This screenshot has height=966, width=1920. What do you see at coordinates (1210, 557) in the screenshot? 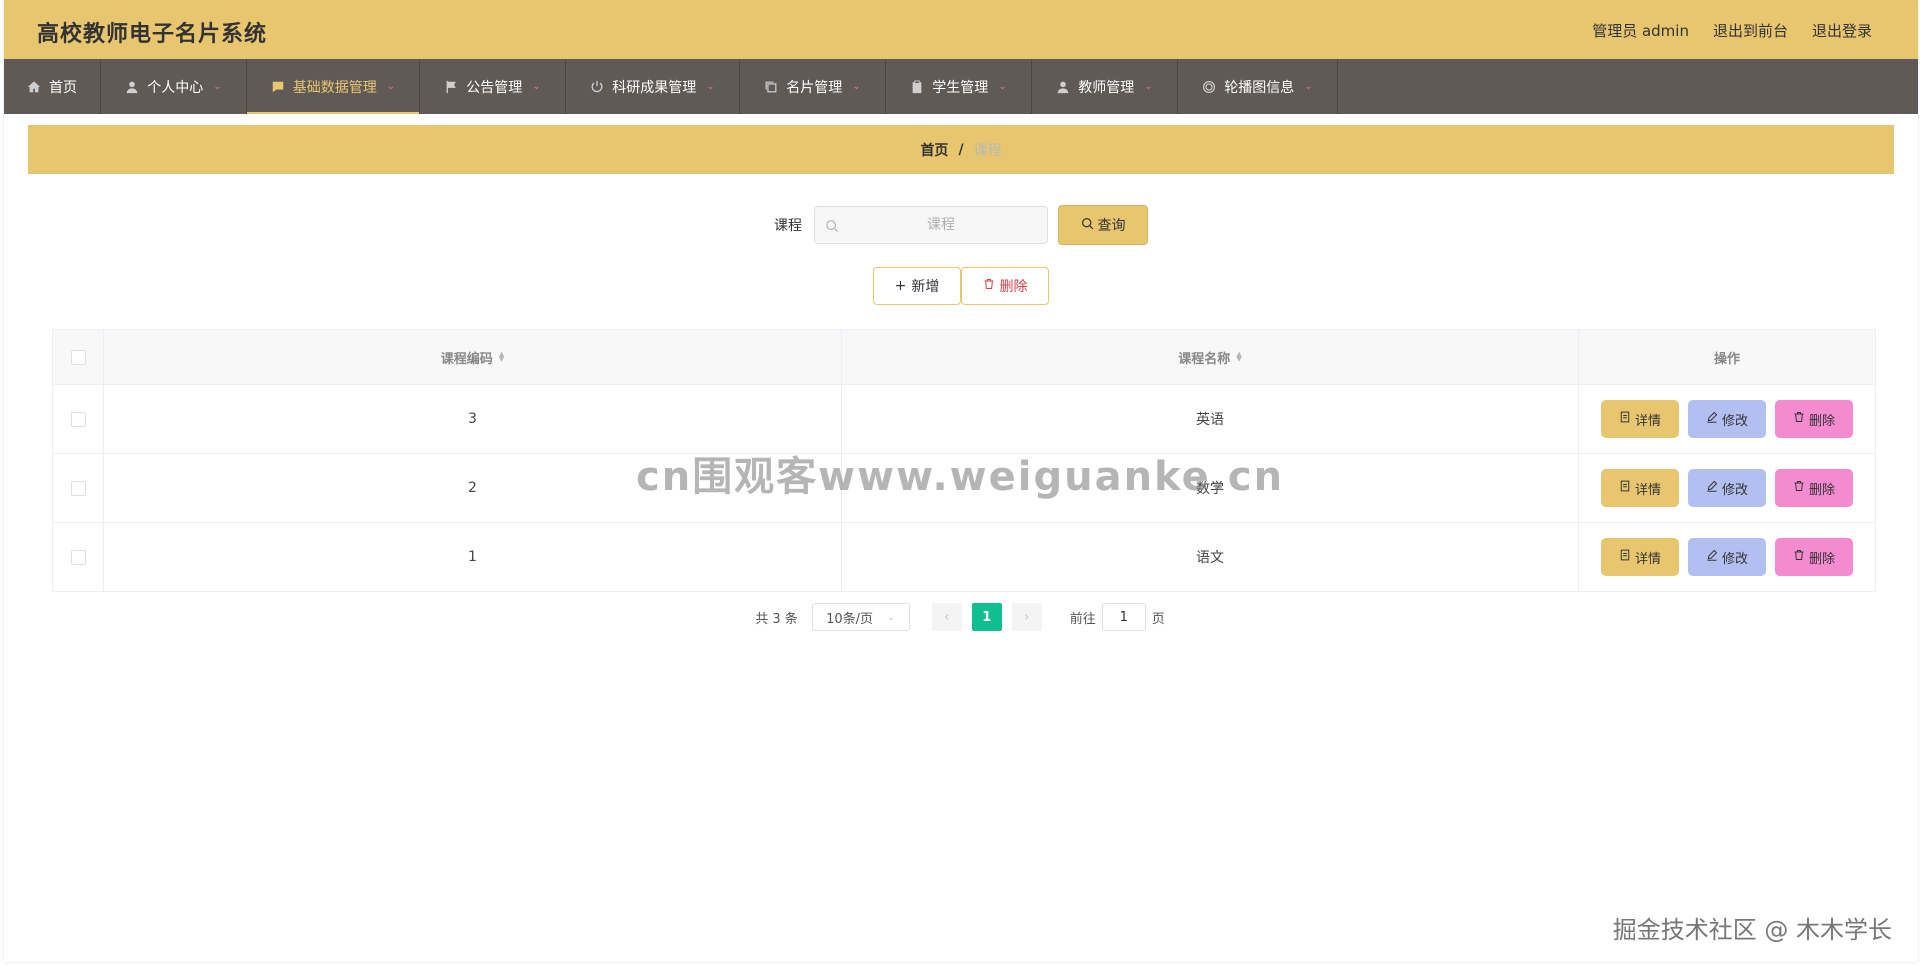
I see `cell-name: 语文` at bounding box center [1210, 557].